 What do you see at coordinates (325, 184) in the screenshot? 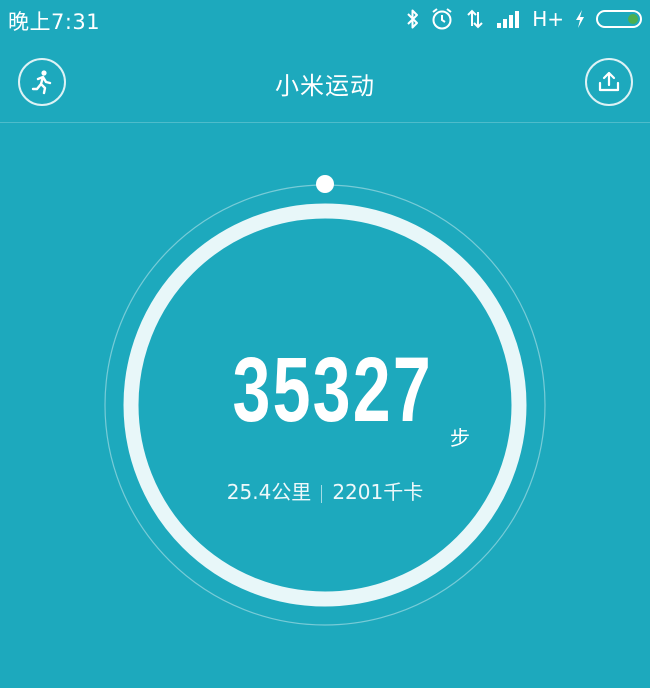
I see `goal-marker-dot` at bounding box center [325, 184].